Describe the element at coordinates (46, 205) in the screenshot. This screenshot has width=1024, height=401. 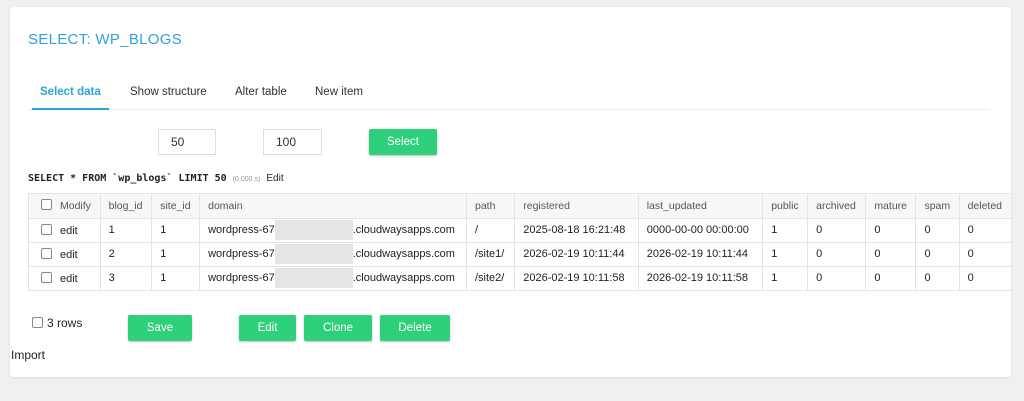
I see `select-all-checkbox` at that location.